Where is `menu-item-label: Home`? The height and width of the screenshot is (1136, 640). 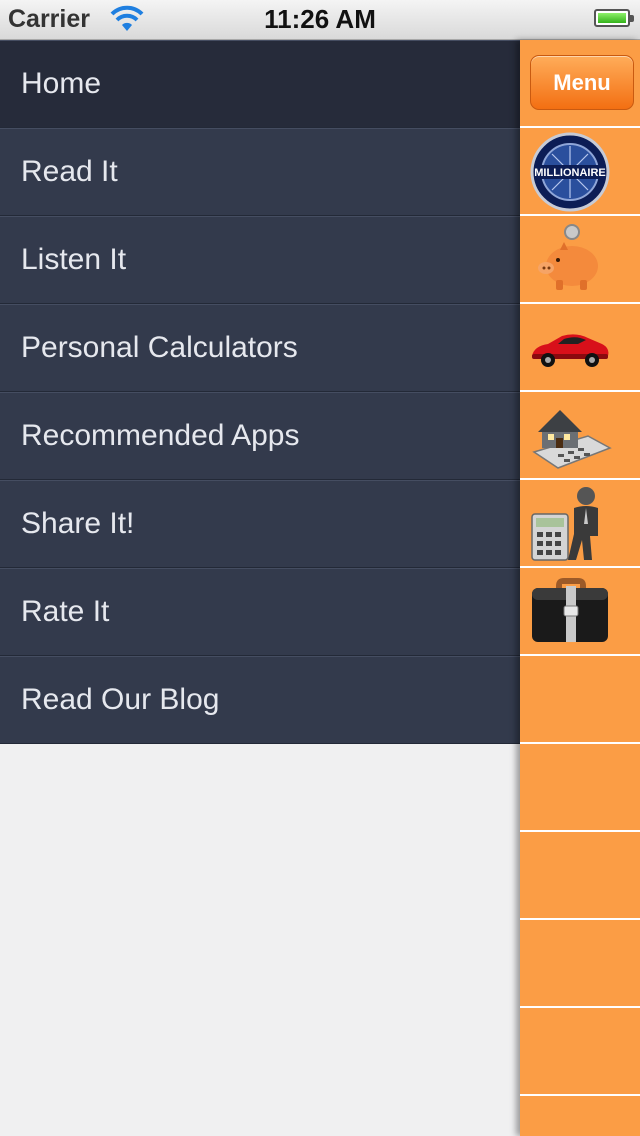
menu-item-label: Home is located at coordinates (61, 83).